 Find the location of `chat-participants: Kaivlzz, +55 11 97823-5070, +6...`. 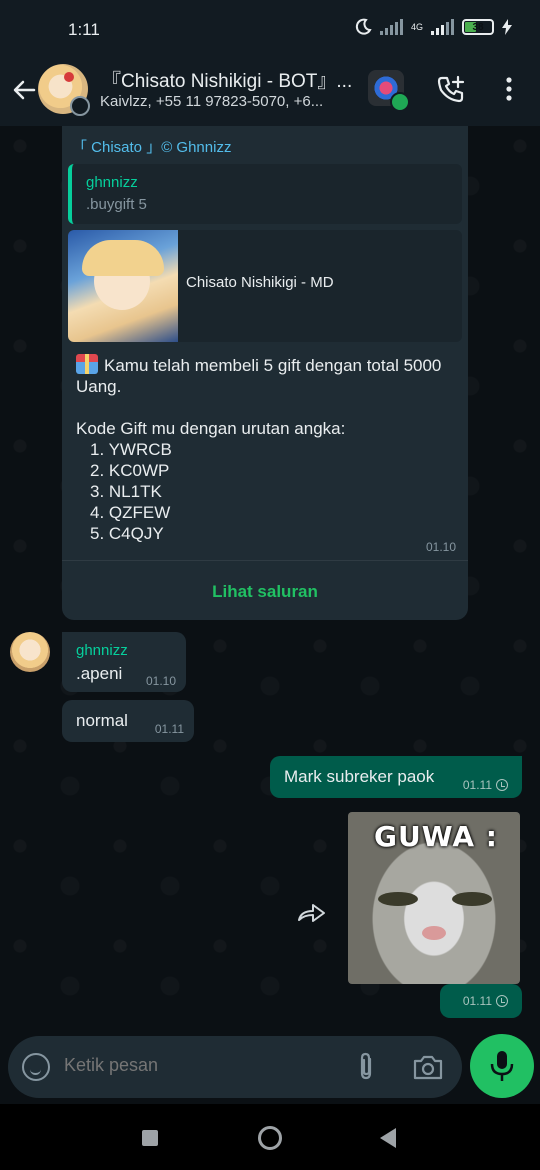

chat-participants: Kaivlzz, +55 11 97823-5070, +6... is located at coordinates (226, 101).